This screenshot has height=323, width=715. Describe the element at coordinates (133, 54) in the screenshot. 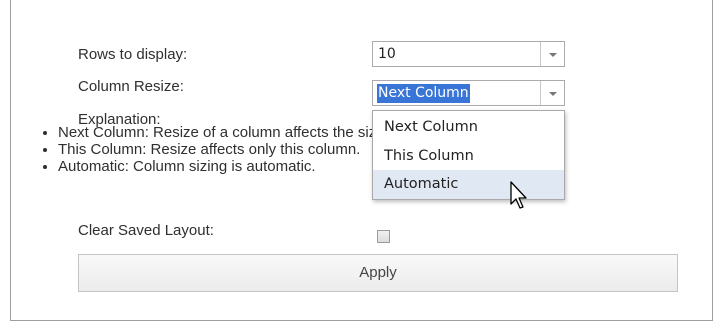

I see `rows-to-display-label: Rows to display:` at that location.